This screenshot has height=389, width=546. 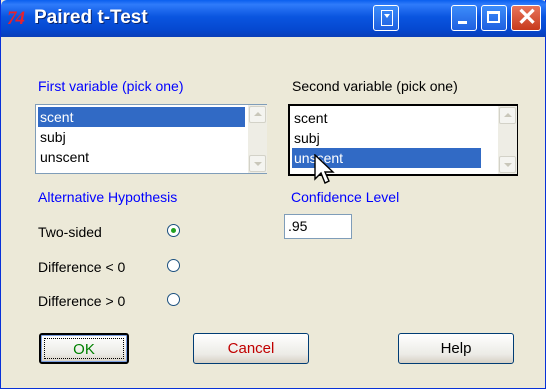 I want to click on app-logo-icon: 74, so click(x=16, y=18).